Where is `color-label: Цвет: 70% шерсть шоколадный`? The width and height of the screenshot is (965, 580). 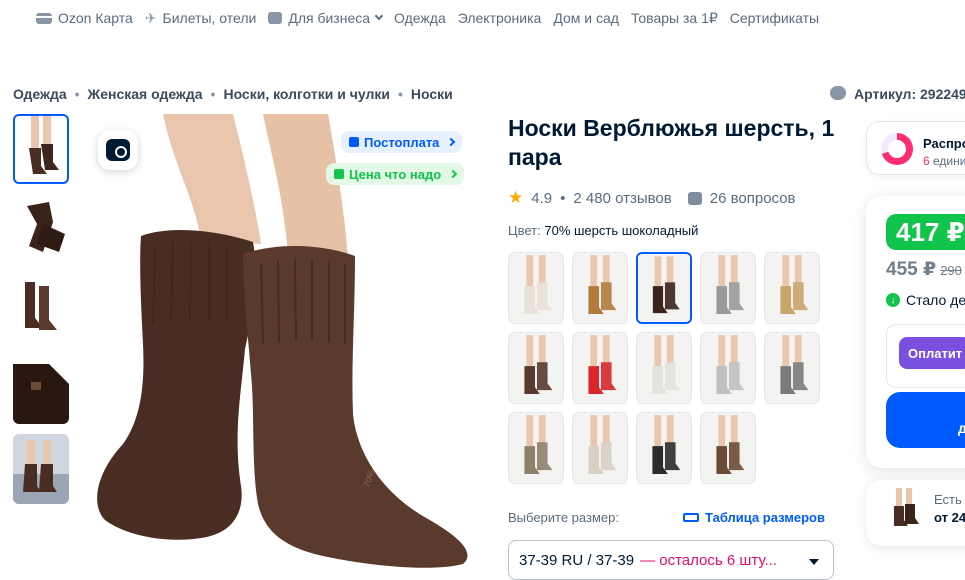 color-label: Цвет: 70% шерсть шоколадный is located at coordinates (603, 230).